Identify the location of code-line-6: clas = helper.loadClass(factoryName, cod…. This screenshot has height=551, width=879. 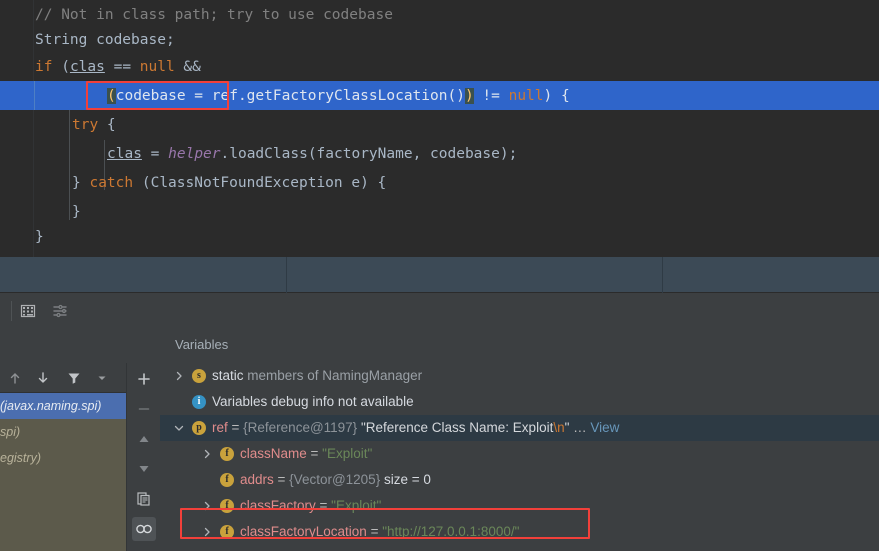
(439, 154).